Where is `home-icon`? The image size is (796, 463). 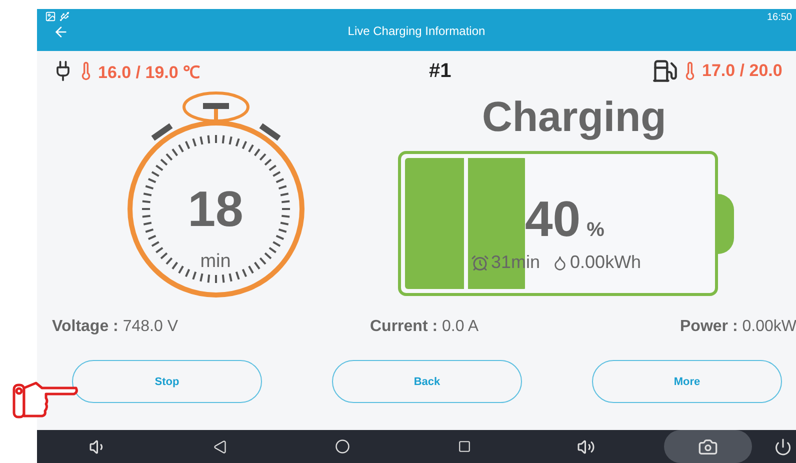 home-icon is located at coordinates (342, 446).